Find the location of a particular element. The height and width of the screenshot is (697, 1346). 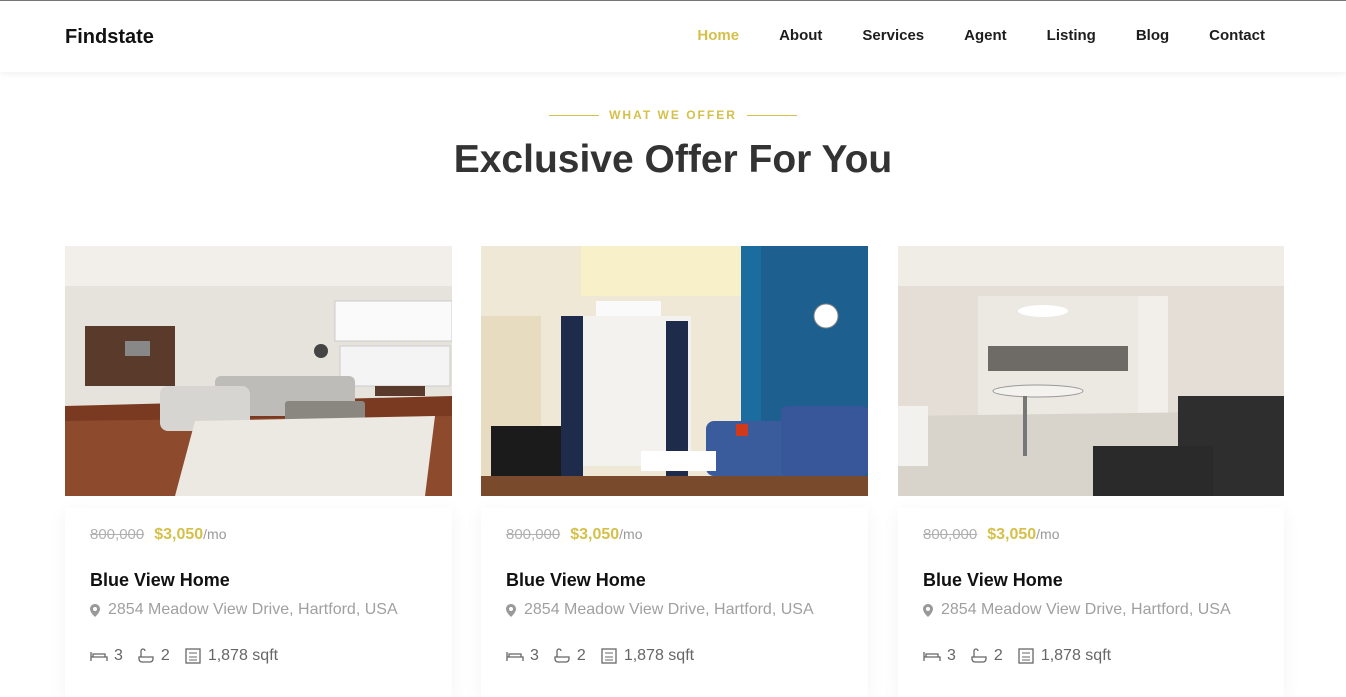

nav-home: Home is located at coordinates (718, 35).